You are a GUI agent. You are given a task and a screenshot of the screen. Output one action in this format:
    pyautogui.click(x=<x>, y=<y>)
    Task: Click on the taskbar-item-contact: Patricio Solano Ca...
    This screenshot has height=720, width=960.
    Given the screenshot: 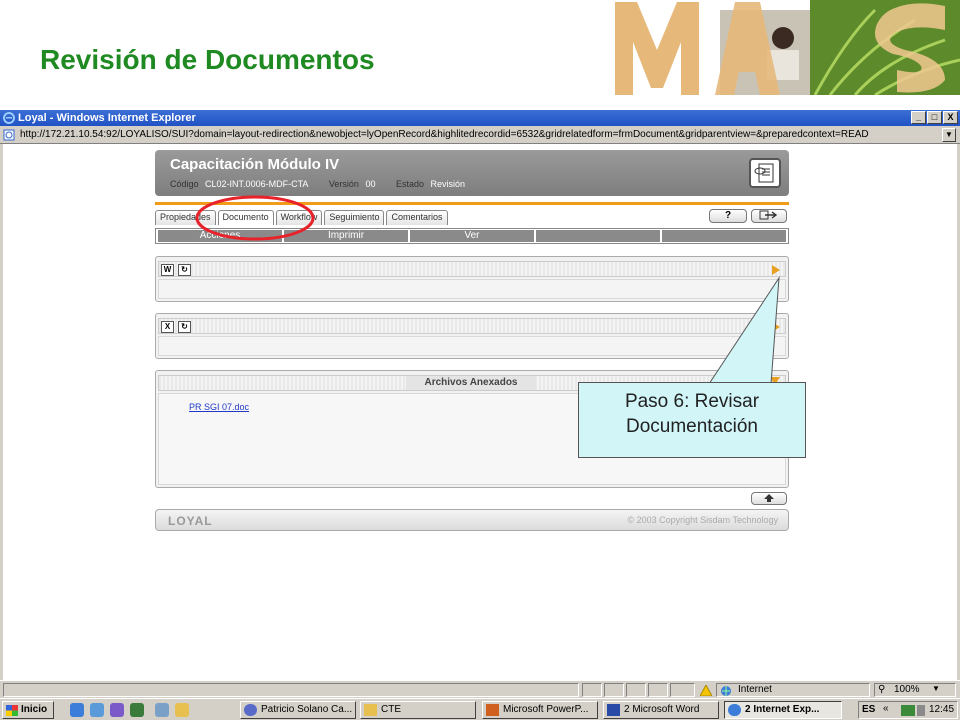 What is the action you would take?
    pyautogui.click(x=298, y=710)
    